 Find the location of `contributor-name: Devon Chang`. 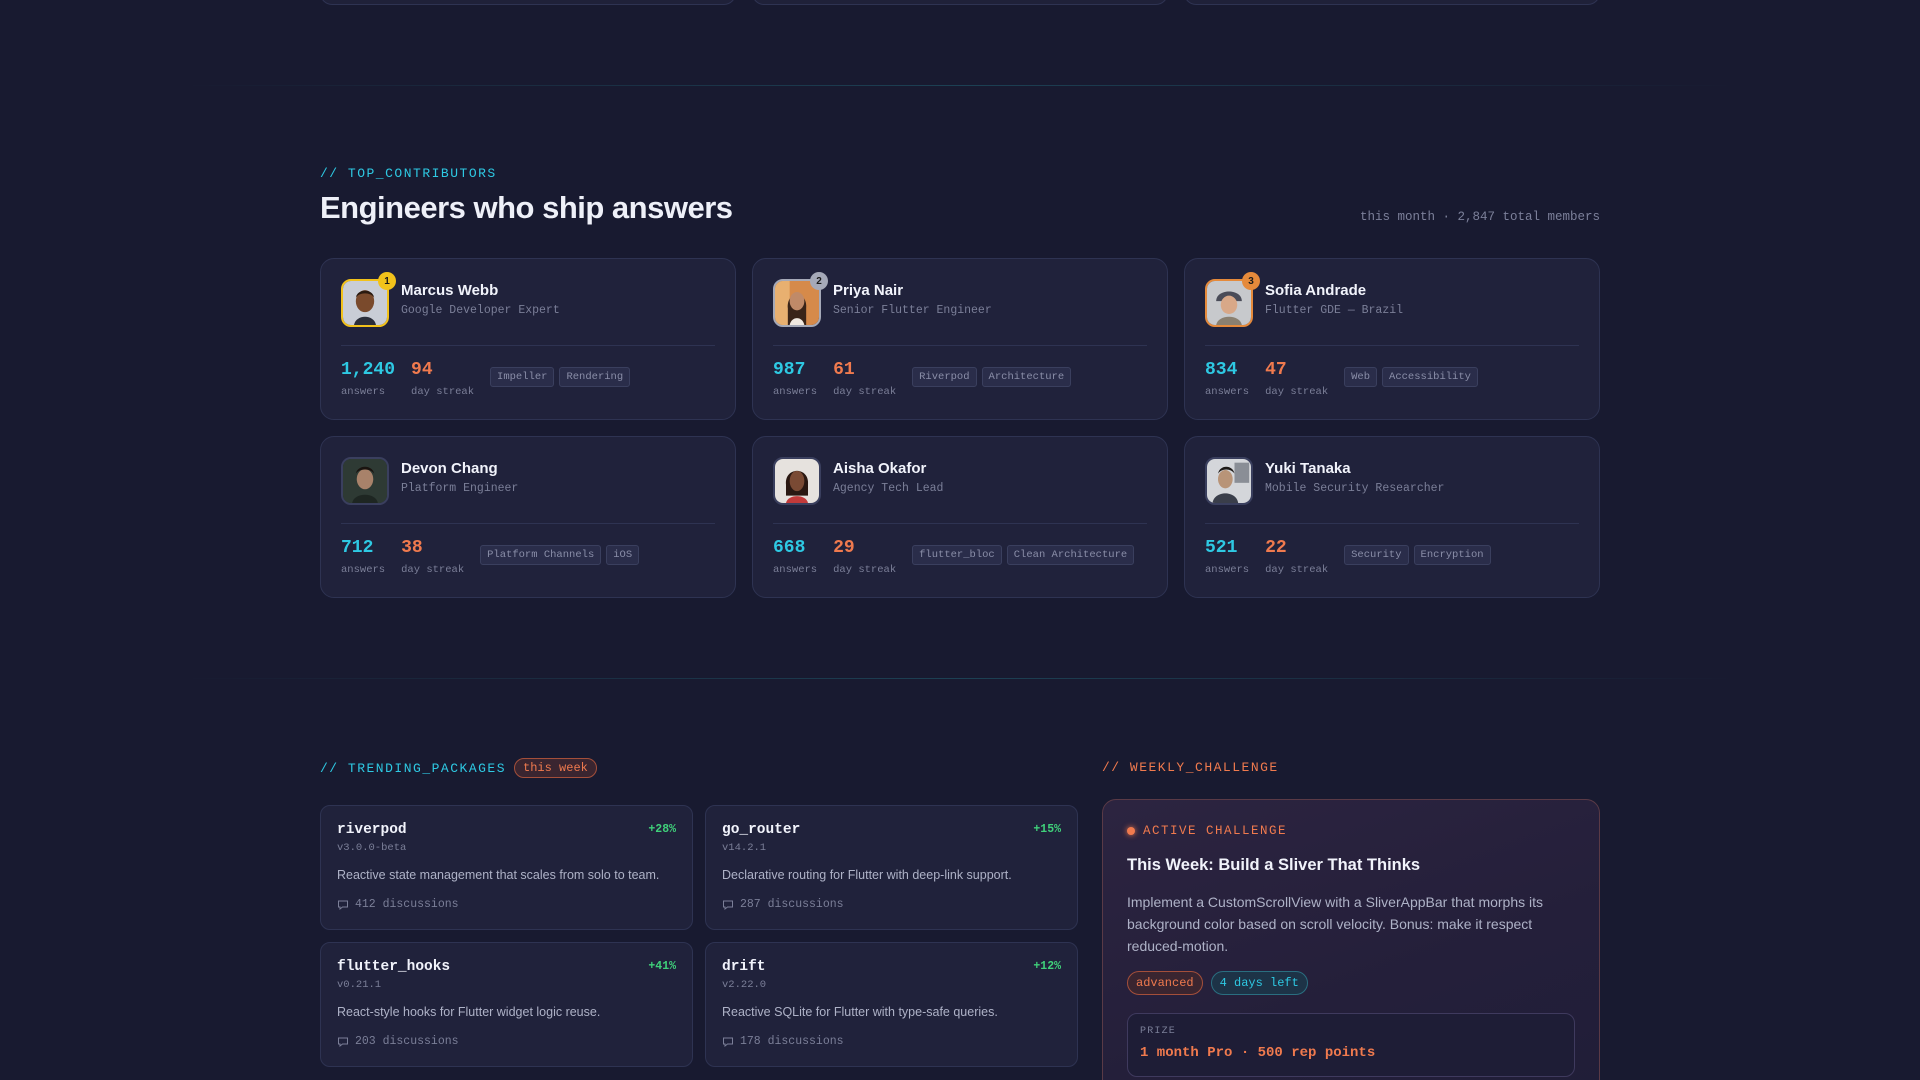

contributor-name: Devon Chang is located at coordinates (459, 468).